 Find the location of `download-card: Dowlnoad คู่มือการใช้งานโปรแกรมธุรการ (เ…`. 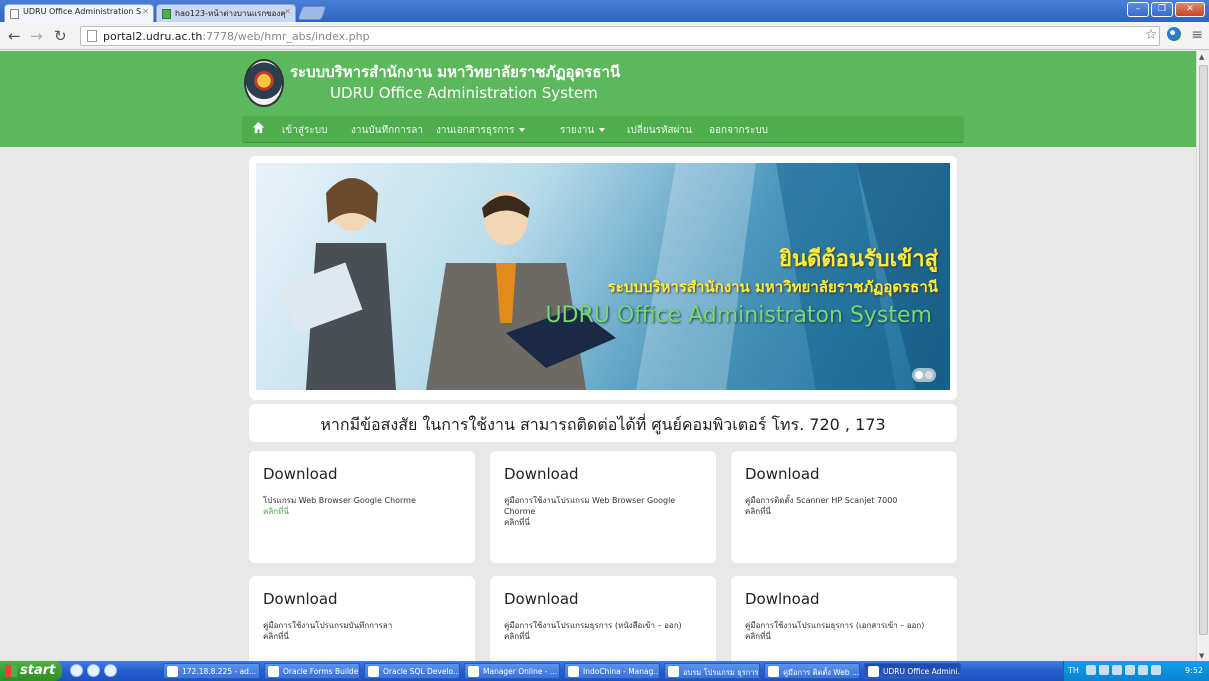

download-card: Dowlnoad คู่มือการใช้งานโปรแกรมธุรการ (เ… is located at coordinates (844, 618).